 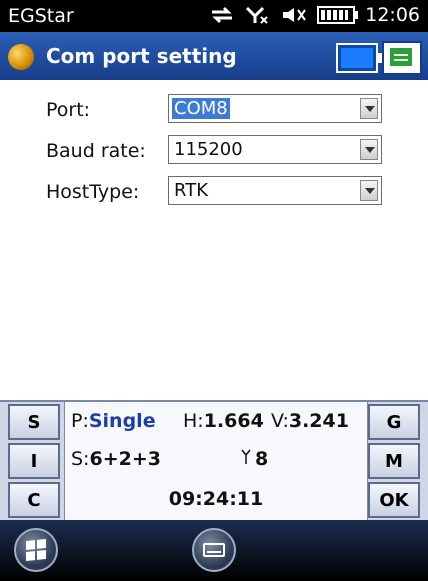 I want to click on position-group: P:Single, so click(x=113, y=421).